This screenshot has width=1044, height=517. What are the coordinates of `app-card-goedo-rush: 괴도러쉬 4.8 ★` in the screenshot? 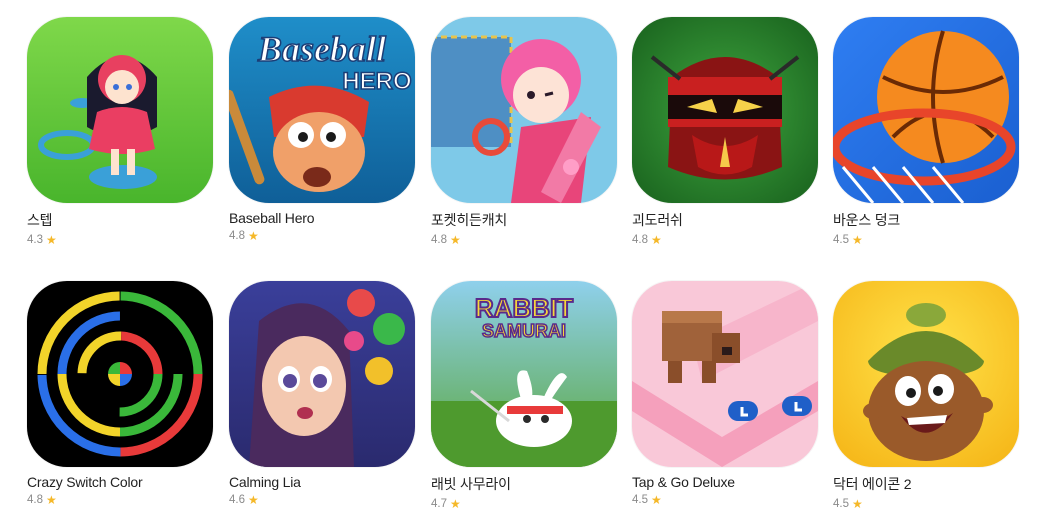 It's located at (727, 131).